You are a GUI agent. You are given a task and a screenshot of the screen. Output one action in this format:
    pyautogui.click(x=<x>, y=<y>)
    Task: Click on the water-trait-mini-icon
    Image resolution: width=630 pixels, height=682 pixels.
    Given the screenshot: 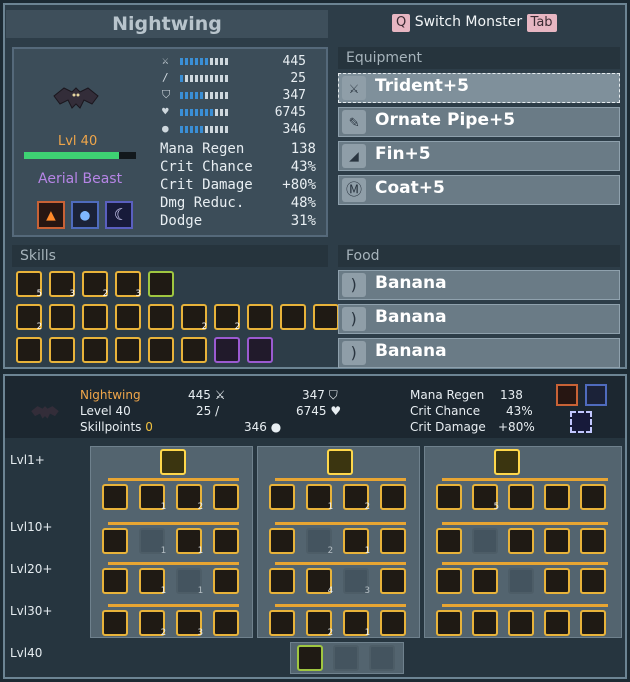 What is the action you would take?
    pyautogui.click(x=596, y=395)
    